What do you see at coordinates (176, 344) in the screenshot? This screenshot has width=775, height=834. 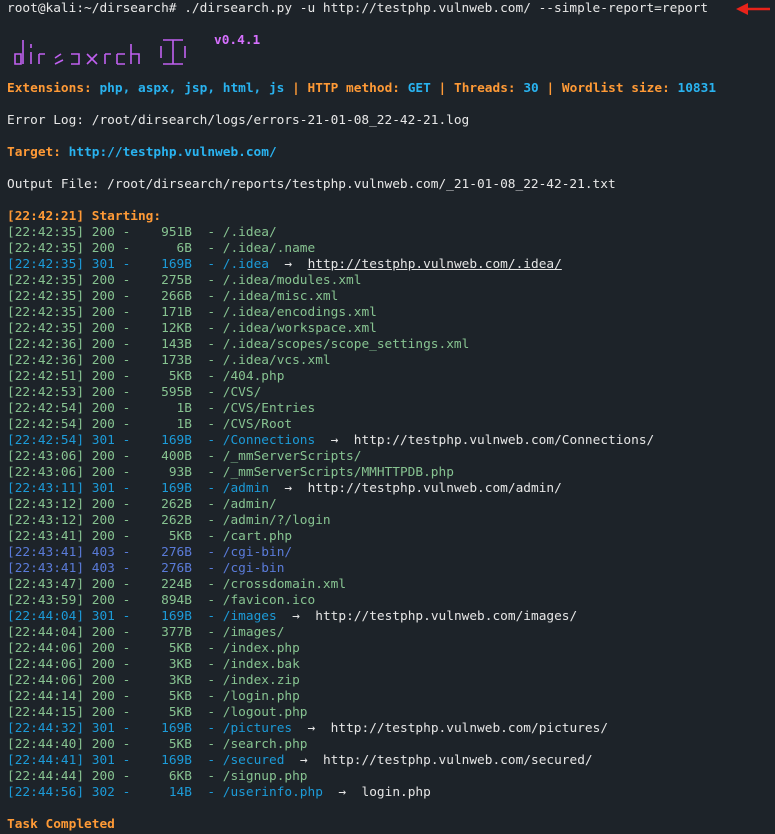 I see `result-size: 143B` at bounding box center [176, 344].